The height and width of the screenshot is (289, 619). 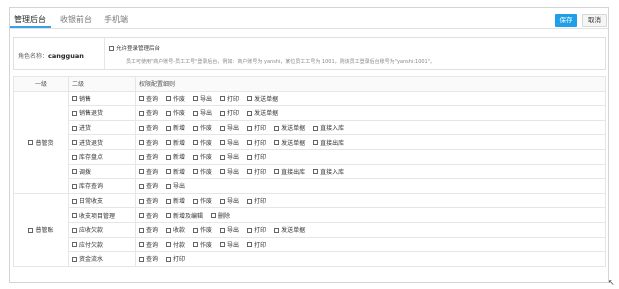 What do you see at coordinates (102, 200) in the screenshot?
I see `module-cell: 日常收支` at bounding box center [102, 200].